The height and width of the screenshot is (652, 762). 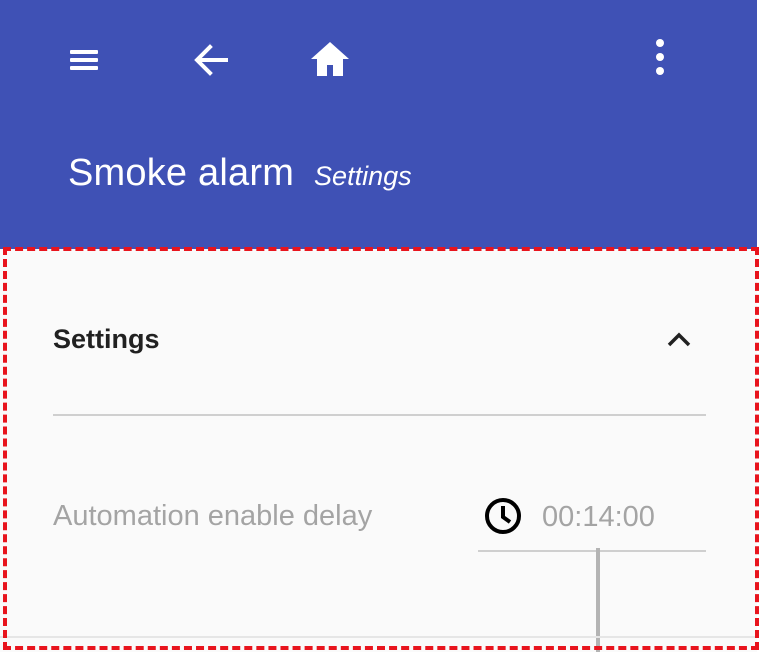 I want to click on app-bar-title-row: Smoke alarm Settings, so click(x=240, y=173).